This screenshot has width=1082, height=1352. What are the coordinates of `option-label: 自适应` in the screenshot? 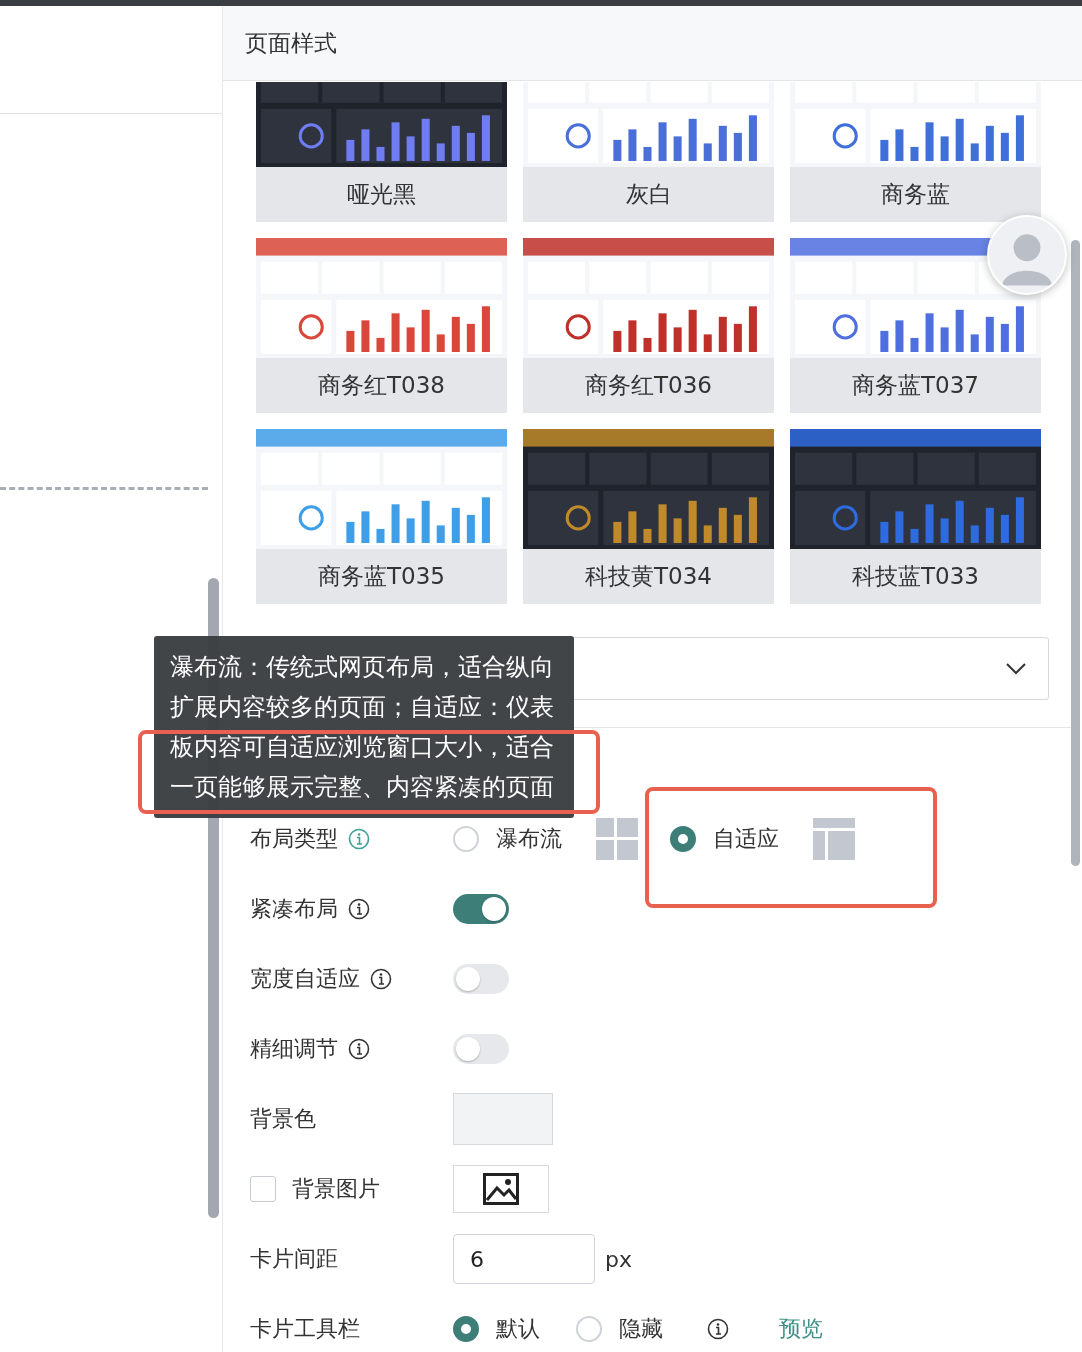 It's located at (746, 839).